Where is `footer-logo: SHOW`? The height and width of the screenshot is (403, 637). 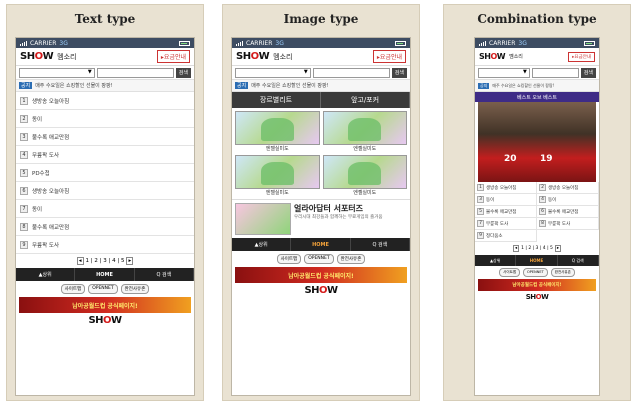 footer-logo: SHOW is located at coordinates (105, 320).